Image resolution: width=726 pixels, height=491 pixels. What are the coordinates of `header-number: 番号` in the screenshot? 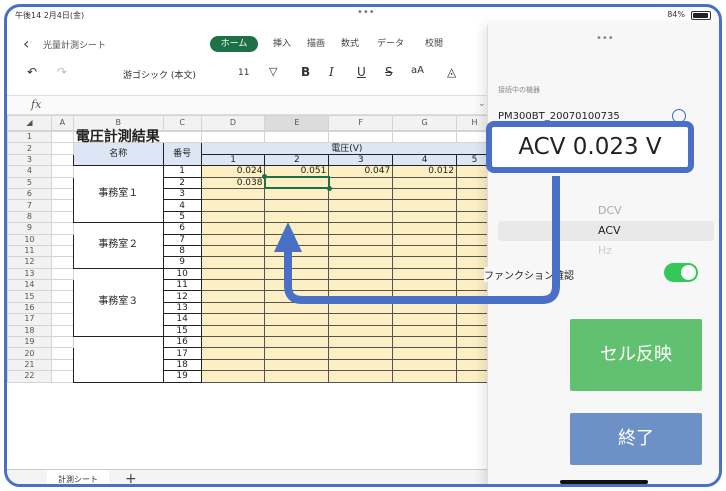 It's located at (182, 154).